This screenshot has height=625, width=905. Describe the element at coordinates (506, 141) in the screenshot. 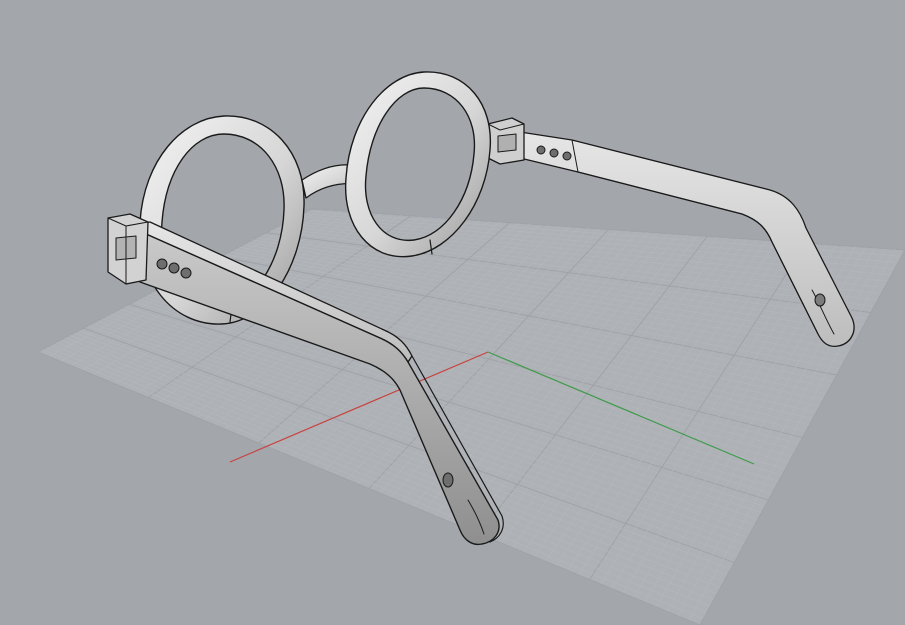

I see `right-hinge` at that location.